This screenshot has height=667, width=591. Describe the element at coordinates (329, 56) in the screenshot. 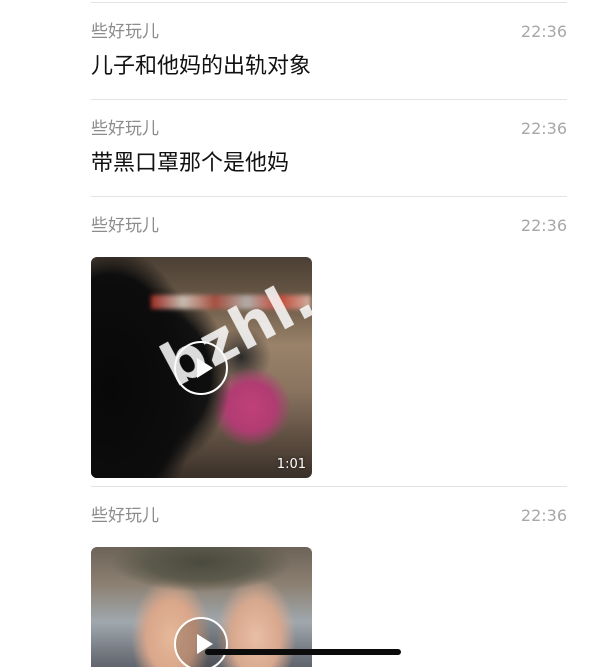

I see `message-item: 些好玩儿 22:36 儿子和他妈的出轨对象` at that location.